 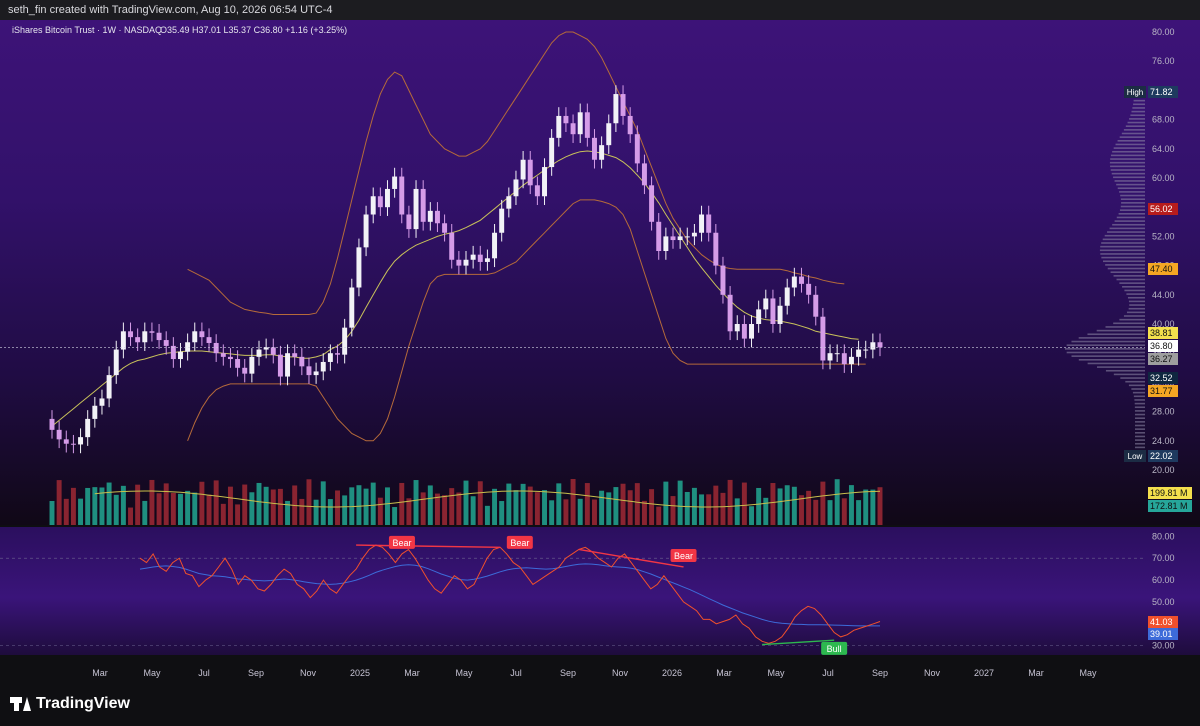 I want to click on volume-profile, so click(x=1104, y=274).